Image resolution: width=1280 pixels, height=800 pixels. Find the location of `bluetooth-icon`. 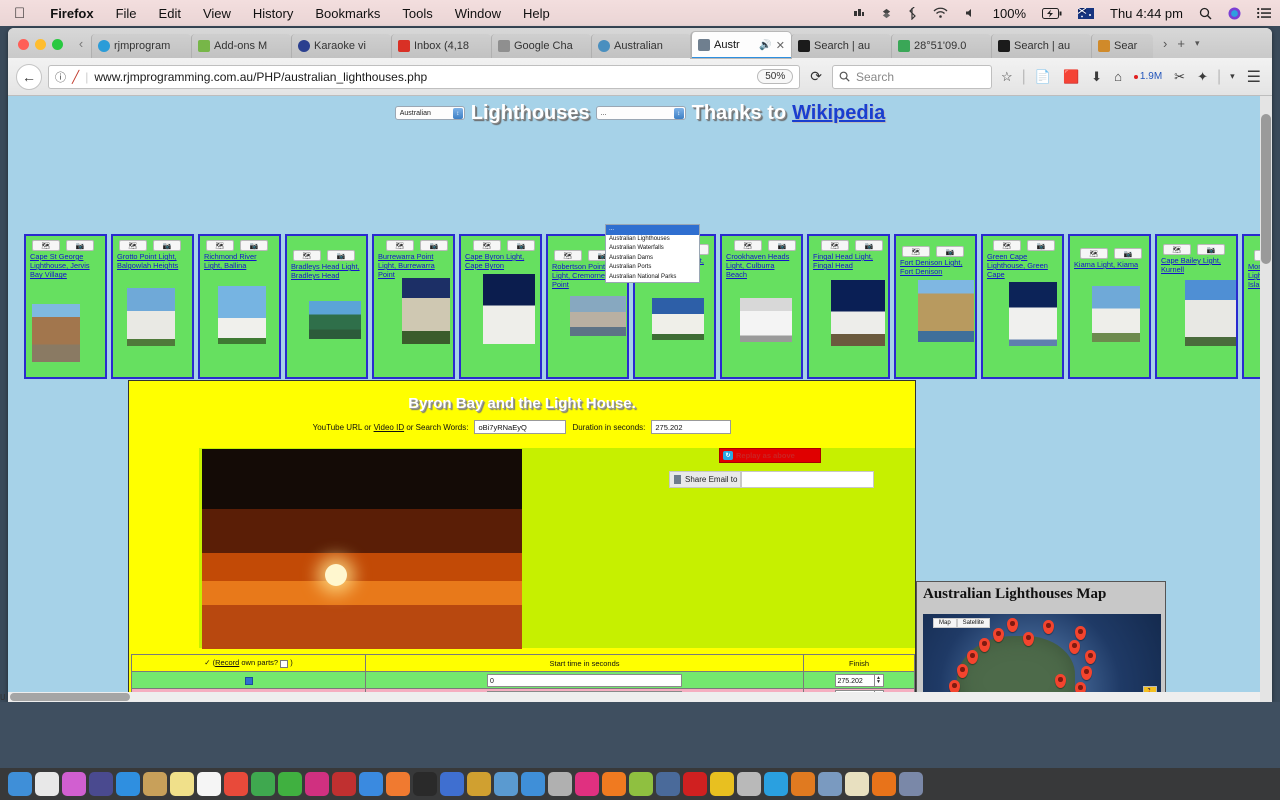

bluetooth-icon is located at coordinates (912, 13).